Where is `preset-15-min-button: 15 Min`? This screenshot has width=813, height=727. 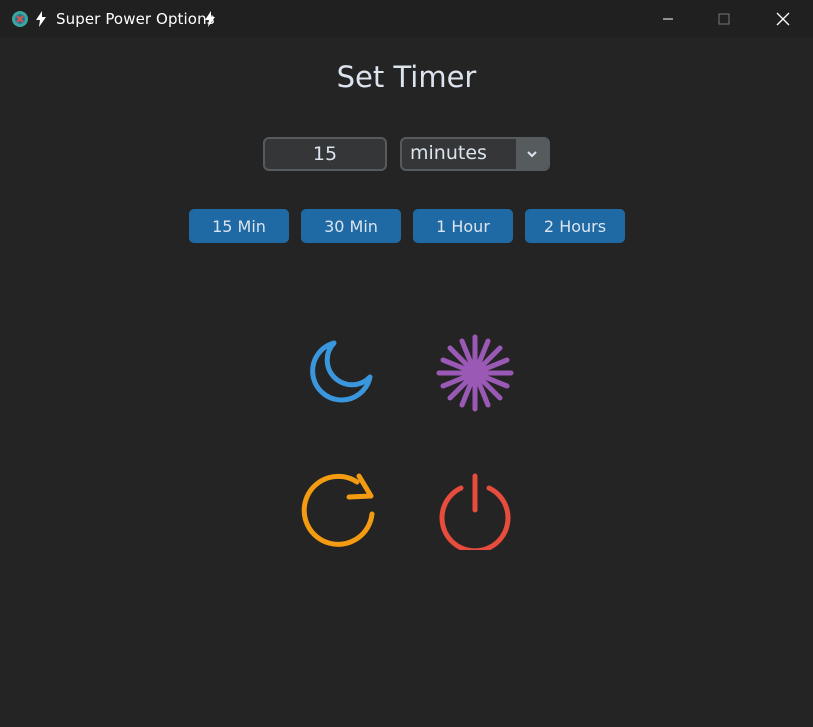 preset-15-min-button: 15 Min is located at coordinates (239, 226).